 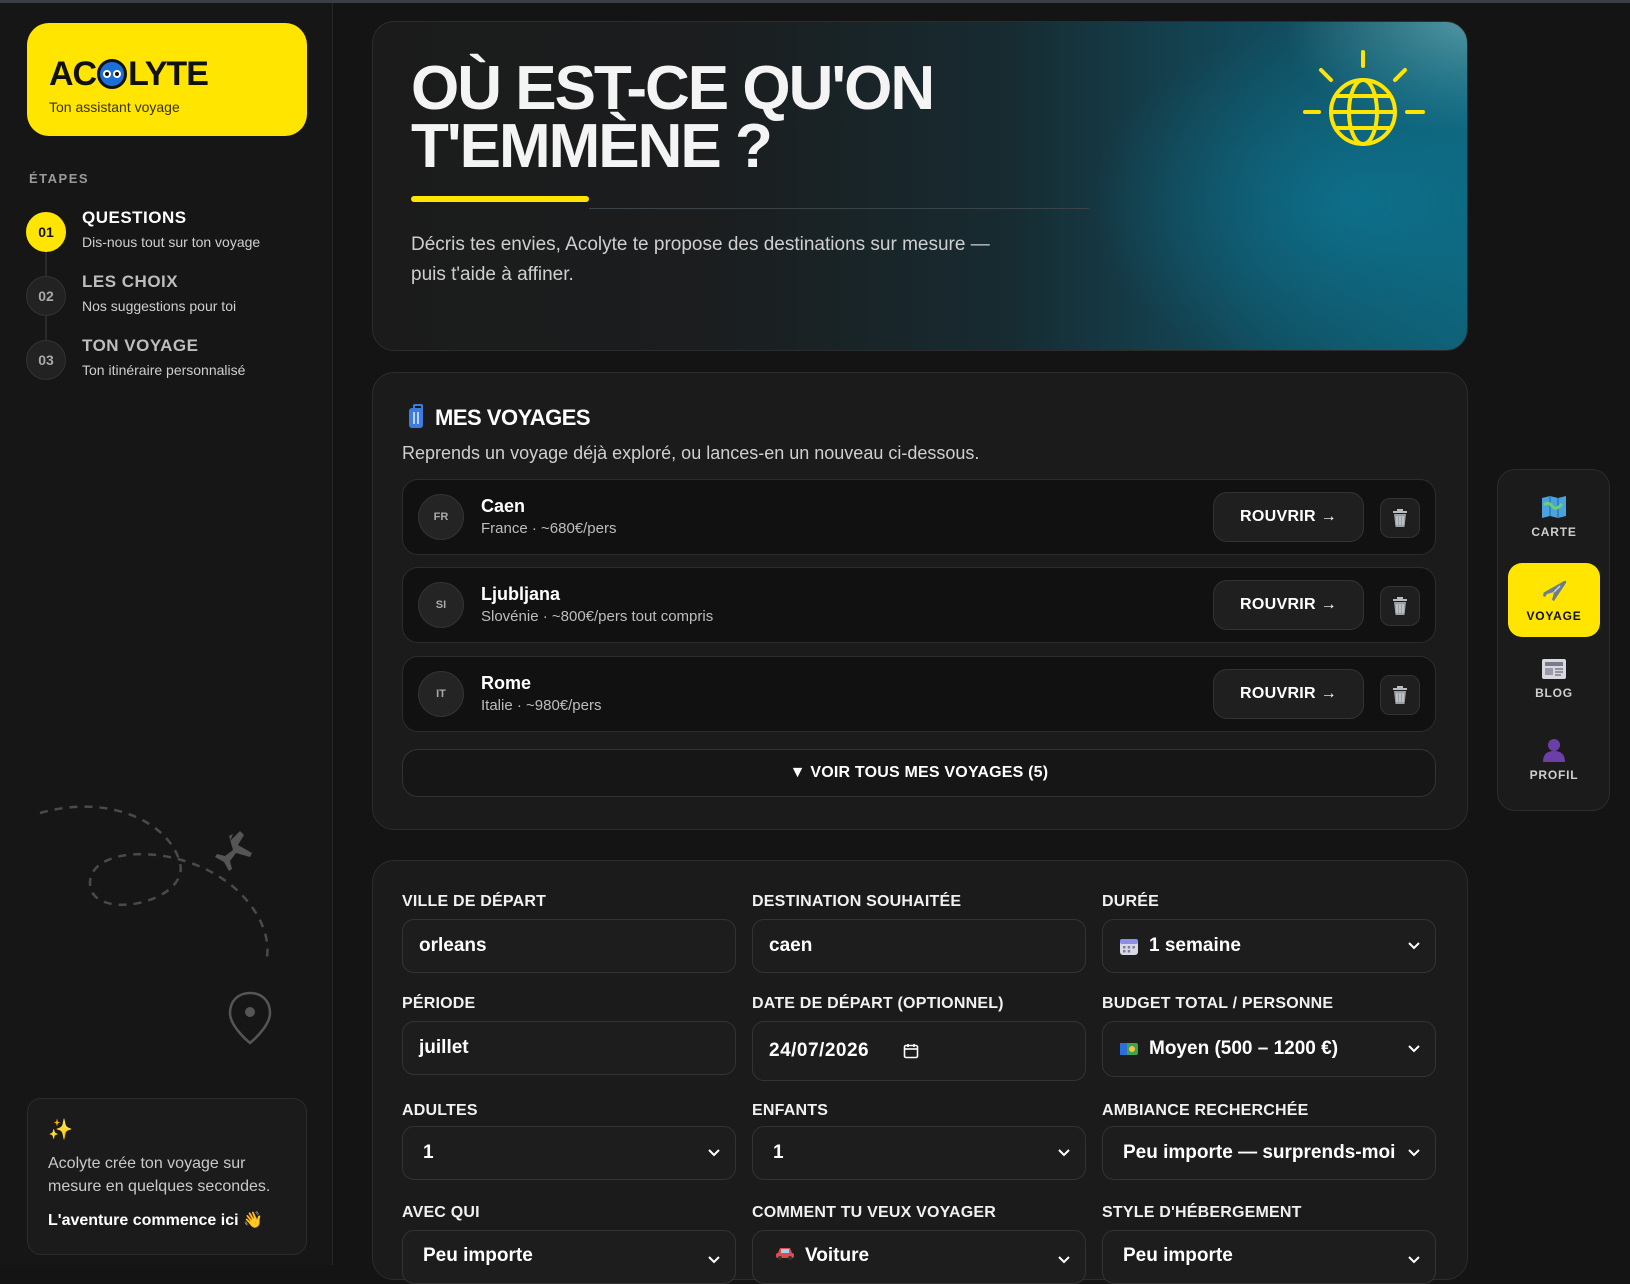 I want to click on duree-label: DURÉE, so click(x=1131, y=901).